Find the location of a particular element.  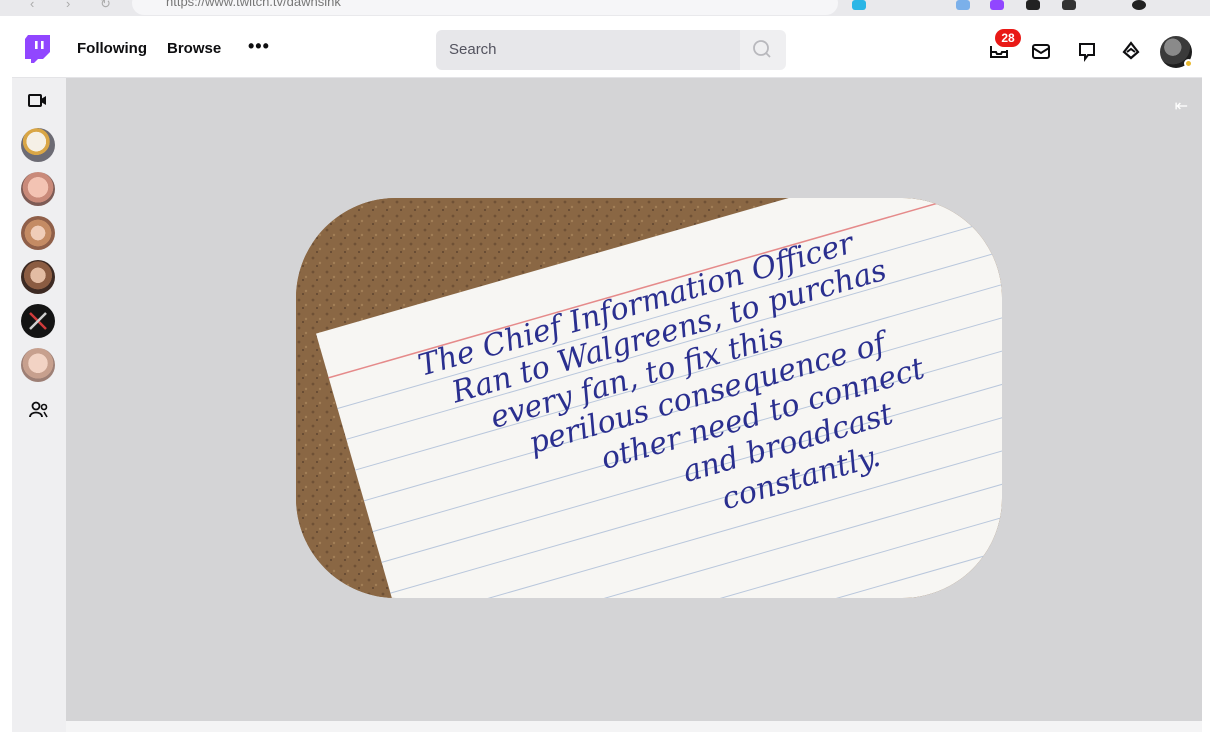

more-menu-button: ••• is located at coordinates (259, 46).